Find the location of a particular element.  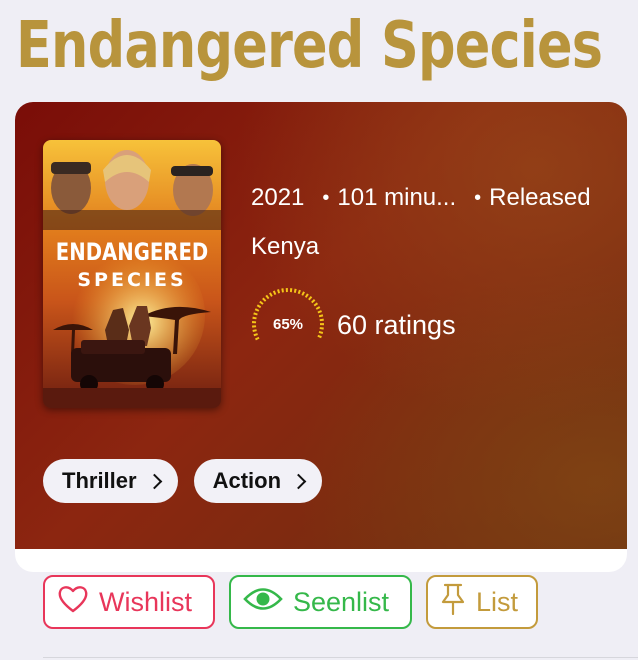

divider is located at coordinates (340, 657).